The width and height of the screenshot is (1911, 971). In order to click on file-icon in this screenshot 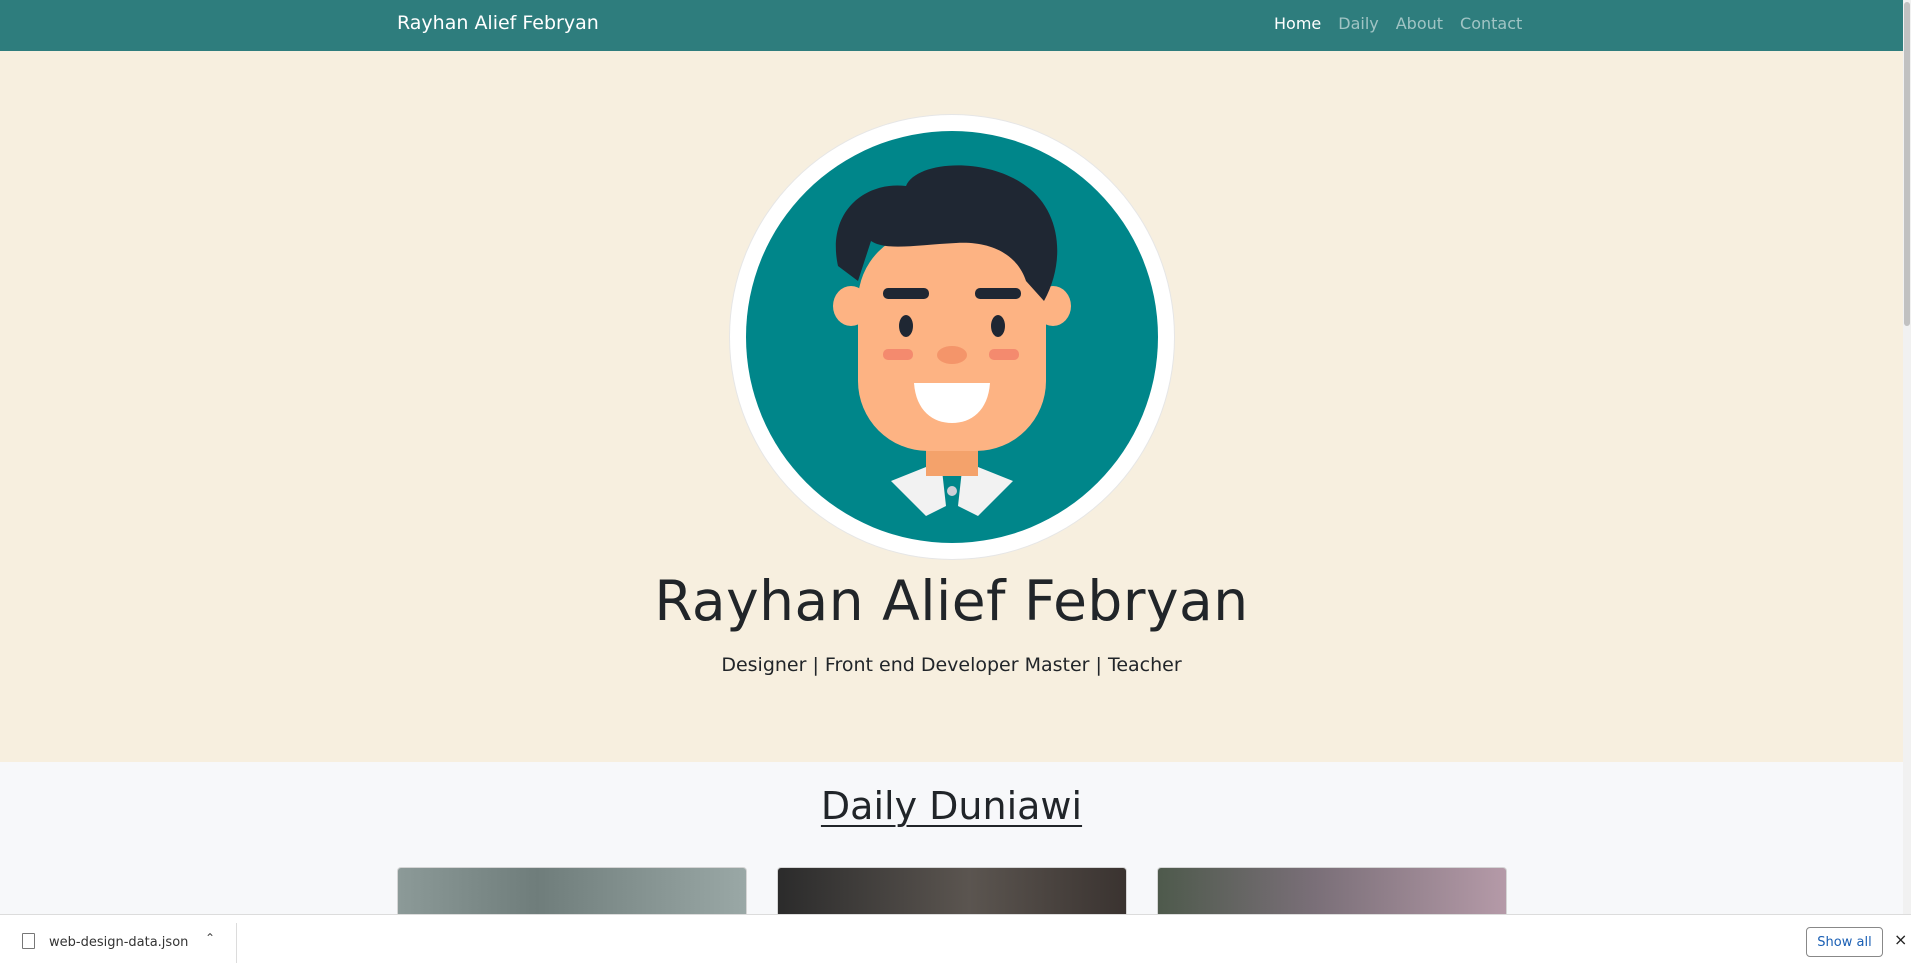, I will do `click(28, 941)`.